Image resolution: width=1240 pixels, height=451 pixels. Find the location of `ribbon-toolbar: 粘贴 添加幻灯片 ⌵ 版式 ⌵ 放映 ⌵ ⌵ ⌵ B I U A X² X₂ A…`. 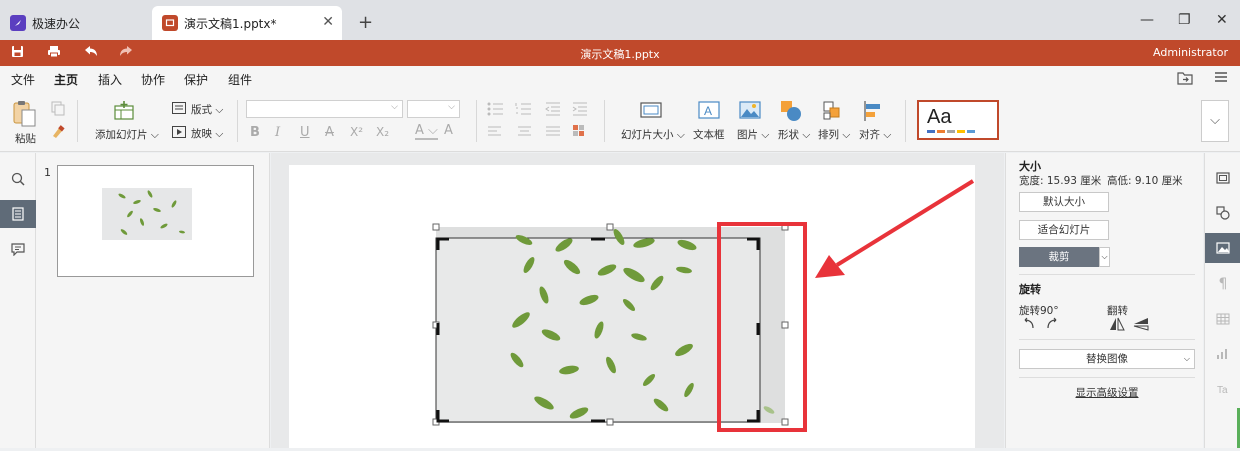

ribbon-toolbar: 粘贴 添加幻灯片 ⌵ 版式 ⌵ 放映 ⌵ ⌵ ⌵ B I U A X² X₂ A… is located at coordinates (620, 122).